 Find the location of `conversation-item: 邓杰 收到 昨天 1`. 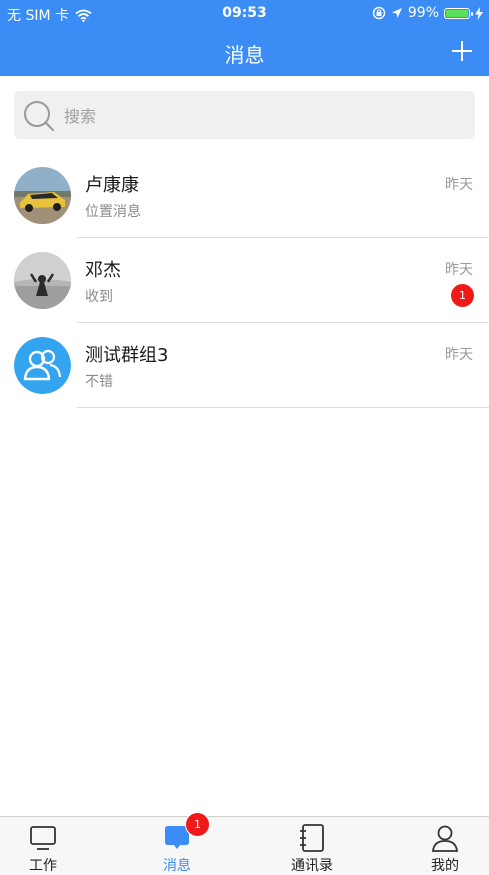

conversation-item: 邓杰 收到 昨天 1 is located at coordinates (244, 280).